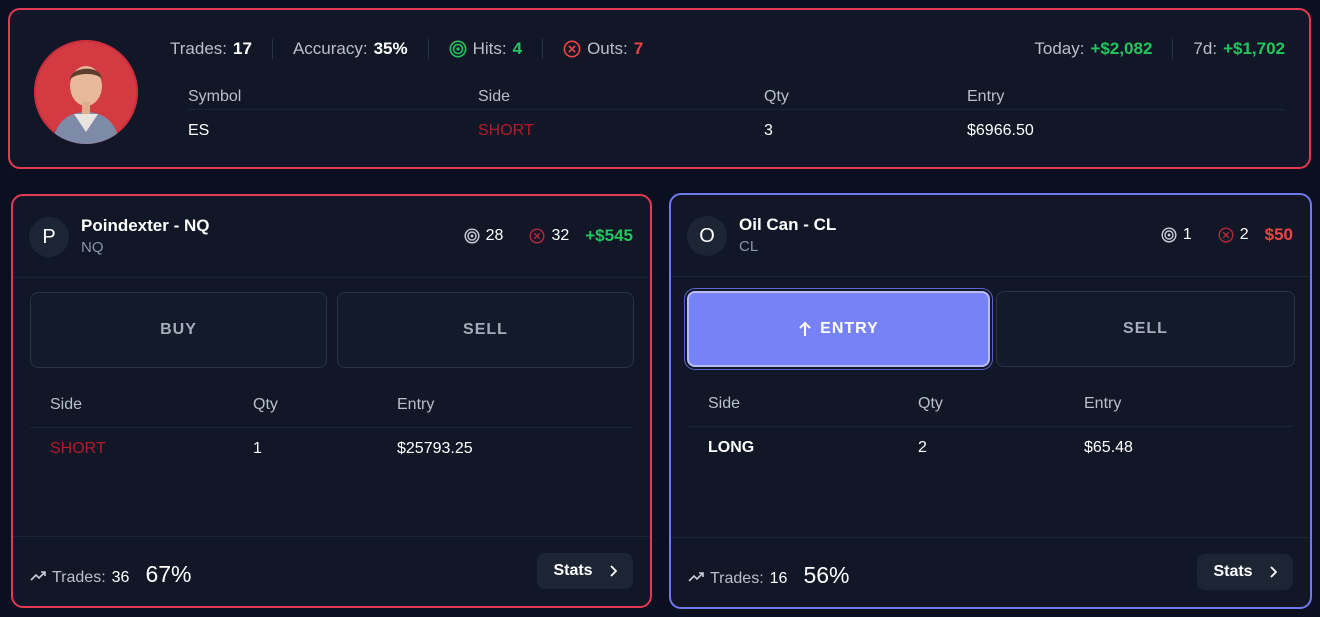  What do you see at coordinates (331, 237) in the screenshot?
I see `bot-header: P Poindexter - NQ NQ 28 32 +$545` at bounding box center [331, 237].